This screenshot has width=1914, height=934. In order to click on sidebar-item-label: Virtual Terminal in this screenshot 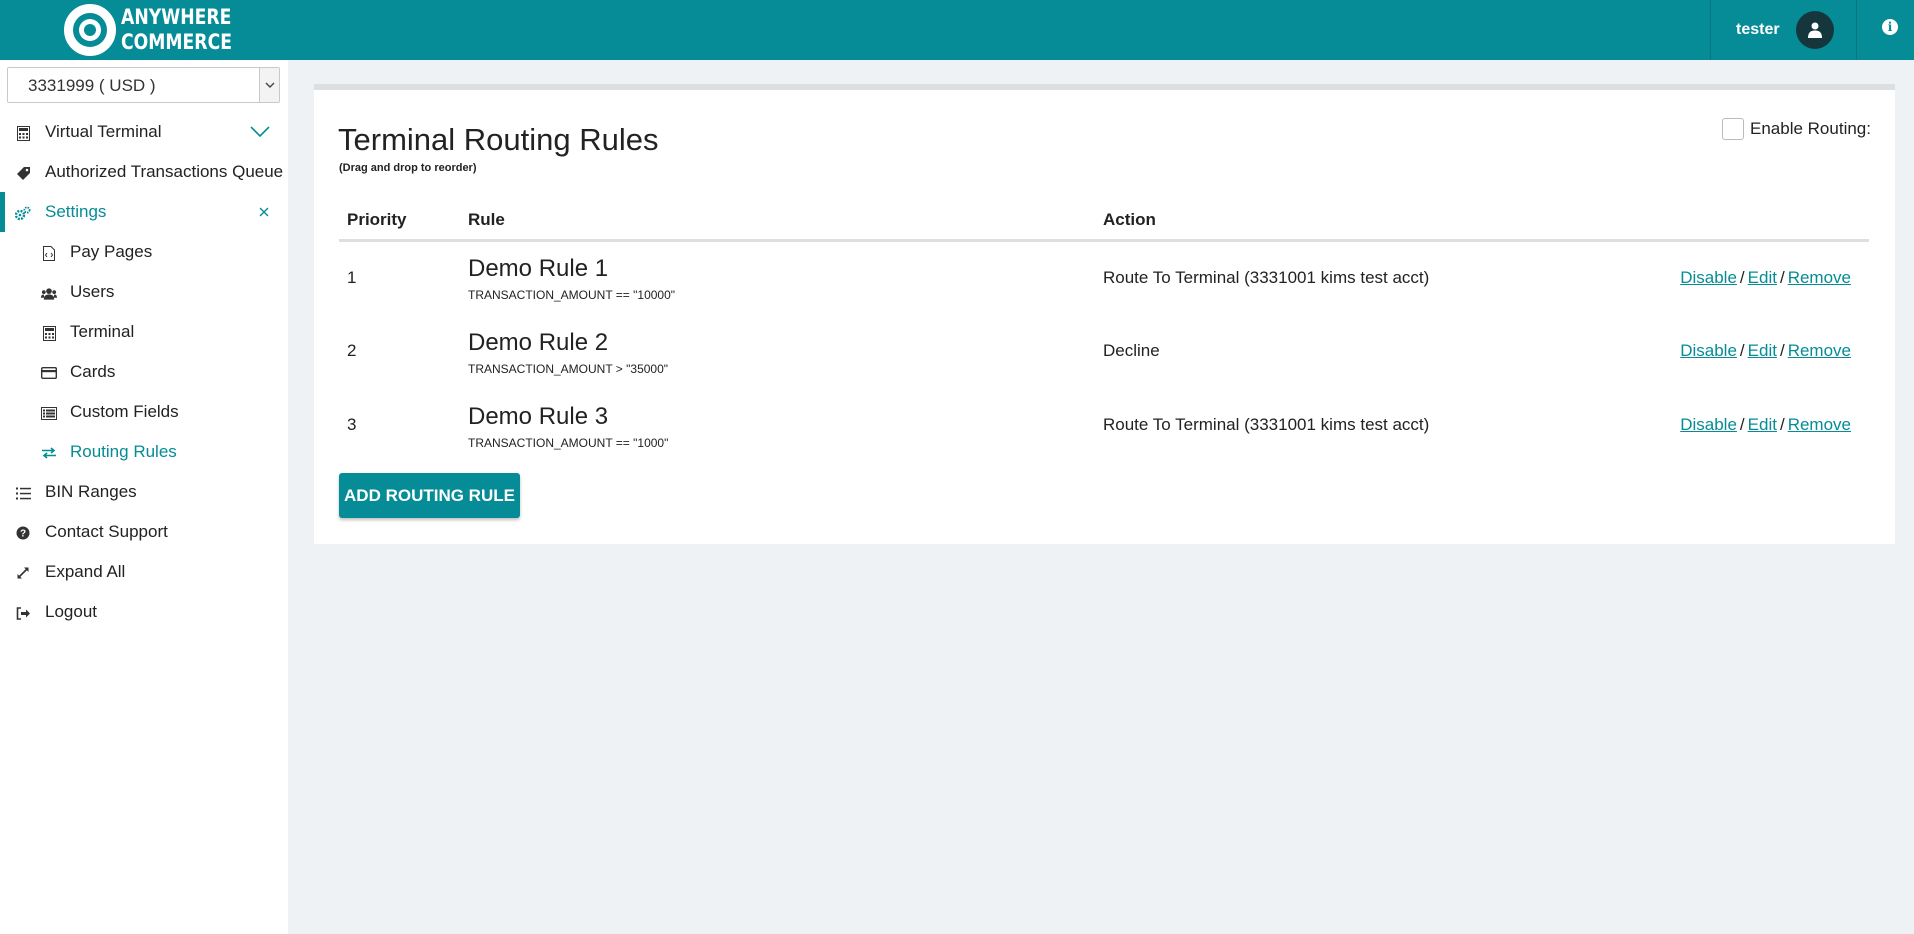, I will do `click(103, 131)`.